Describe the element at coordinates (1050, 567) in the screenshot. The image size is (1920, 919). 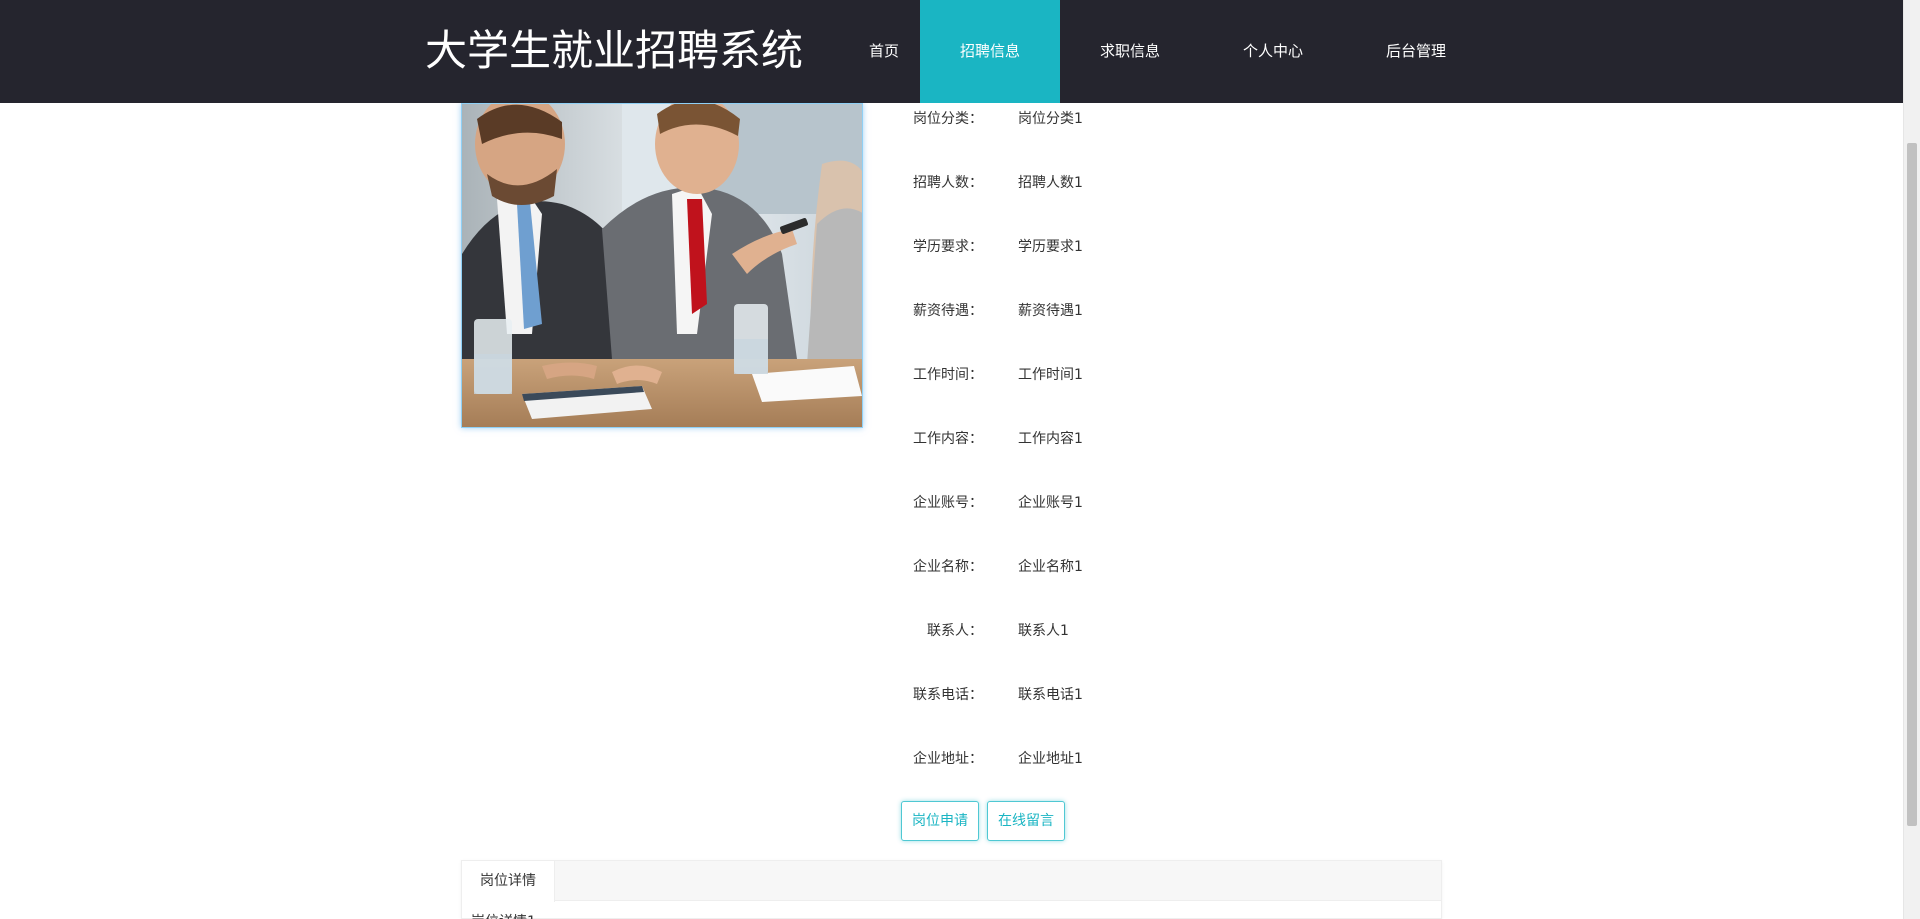
I see `info-value: 企业名称1` at that location.